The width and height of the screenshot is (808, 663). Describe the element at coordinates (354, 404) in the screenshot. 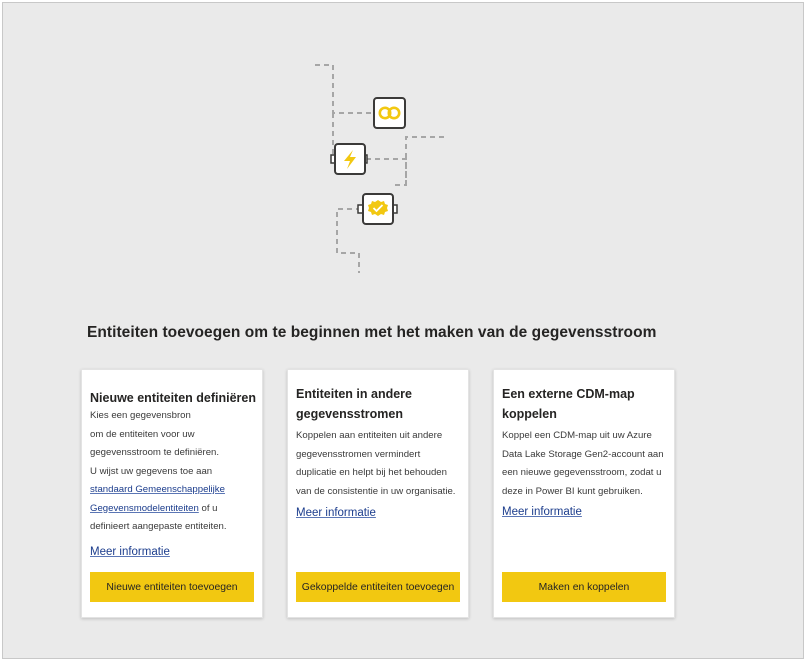

I see `card-title: Entiteiten in andere gegevensstromen` at that location.